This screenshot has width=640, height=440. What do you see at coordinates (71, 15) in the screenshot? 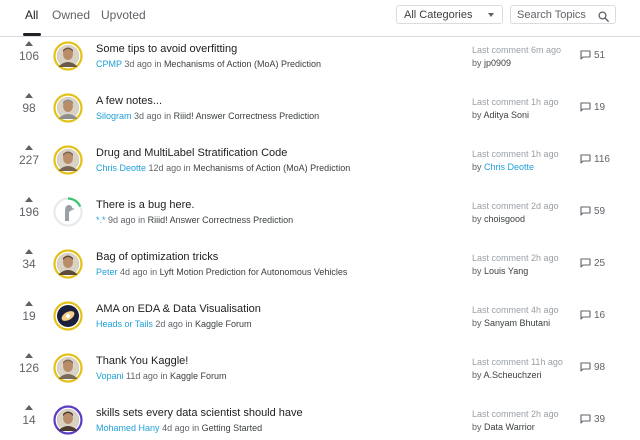
I see `tab-owned: Owned` at bounding box center [71, 15].